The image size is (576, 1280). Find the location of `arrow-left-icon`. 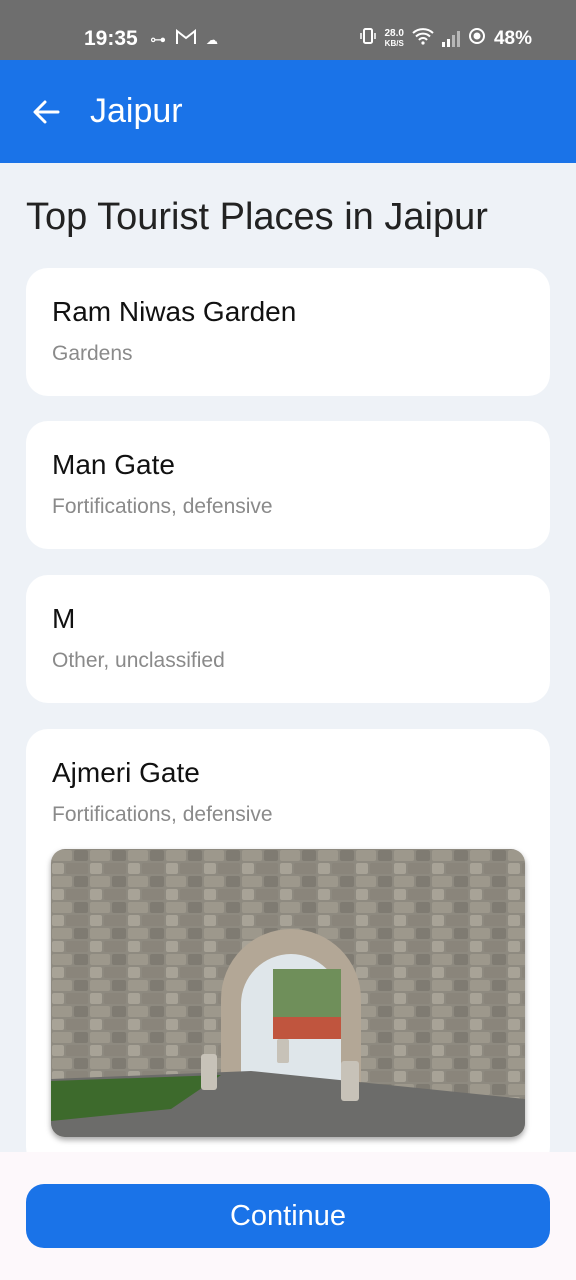

arrow-left-icon is located at coordinates (46, 112).